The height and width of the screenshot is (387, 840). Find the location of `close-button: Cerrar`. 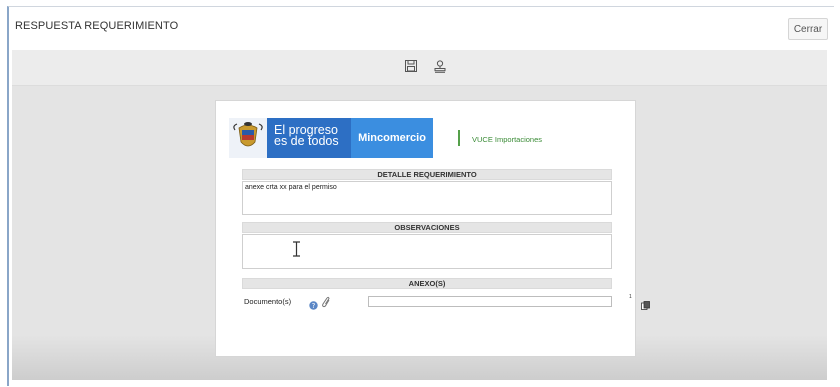

close-button: Cerrar is located at coordinates (808, 29).